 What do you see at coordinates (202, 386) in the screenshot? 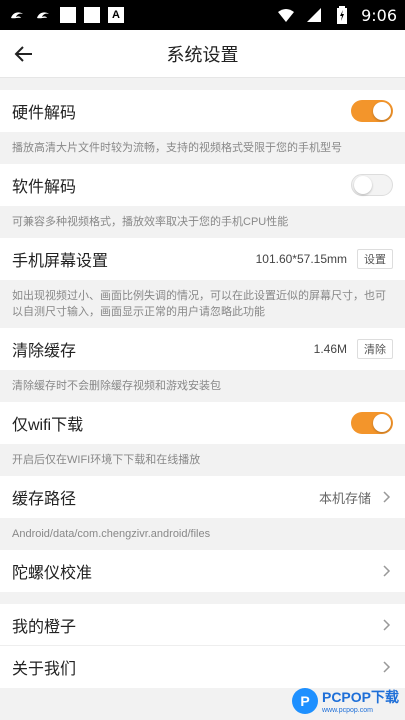
I see `setting-desc: 清除缓存时不会删除缓存视频和游戏安装包` at bounding box center [202, 386].